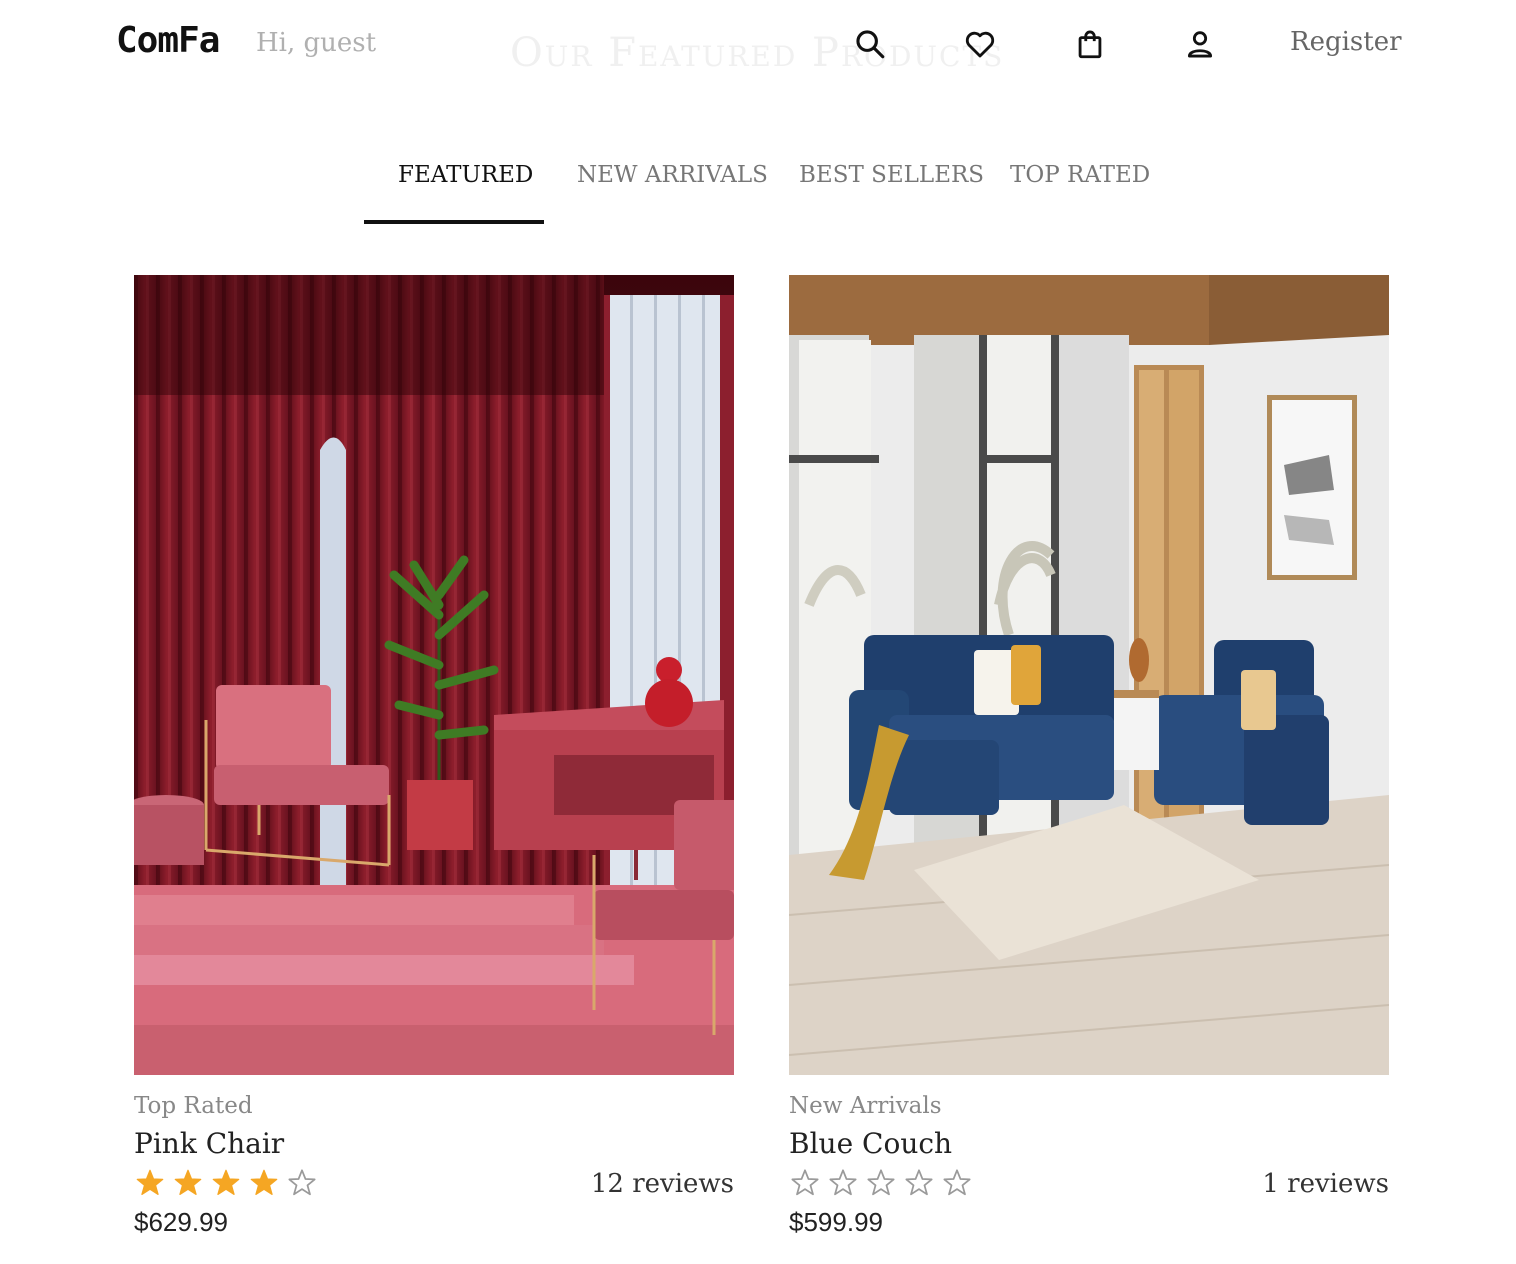  I want to click on product-price: $599.99, so click(836, 1222).